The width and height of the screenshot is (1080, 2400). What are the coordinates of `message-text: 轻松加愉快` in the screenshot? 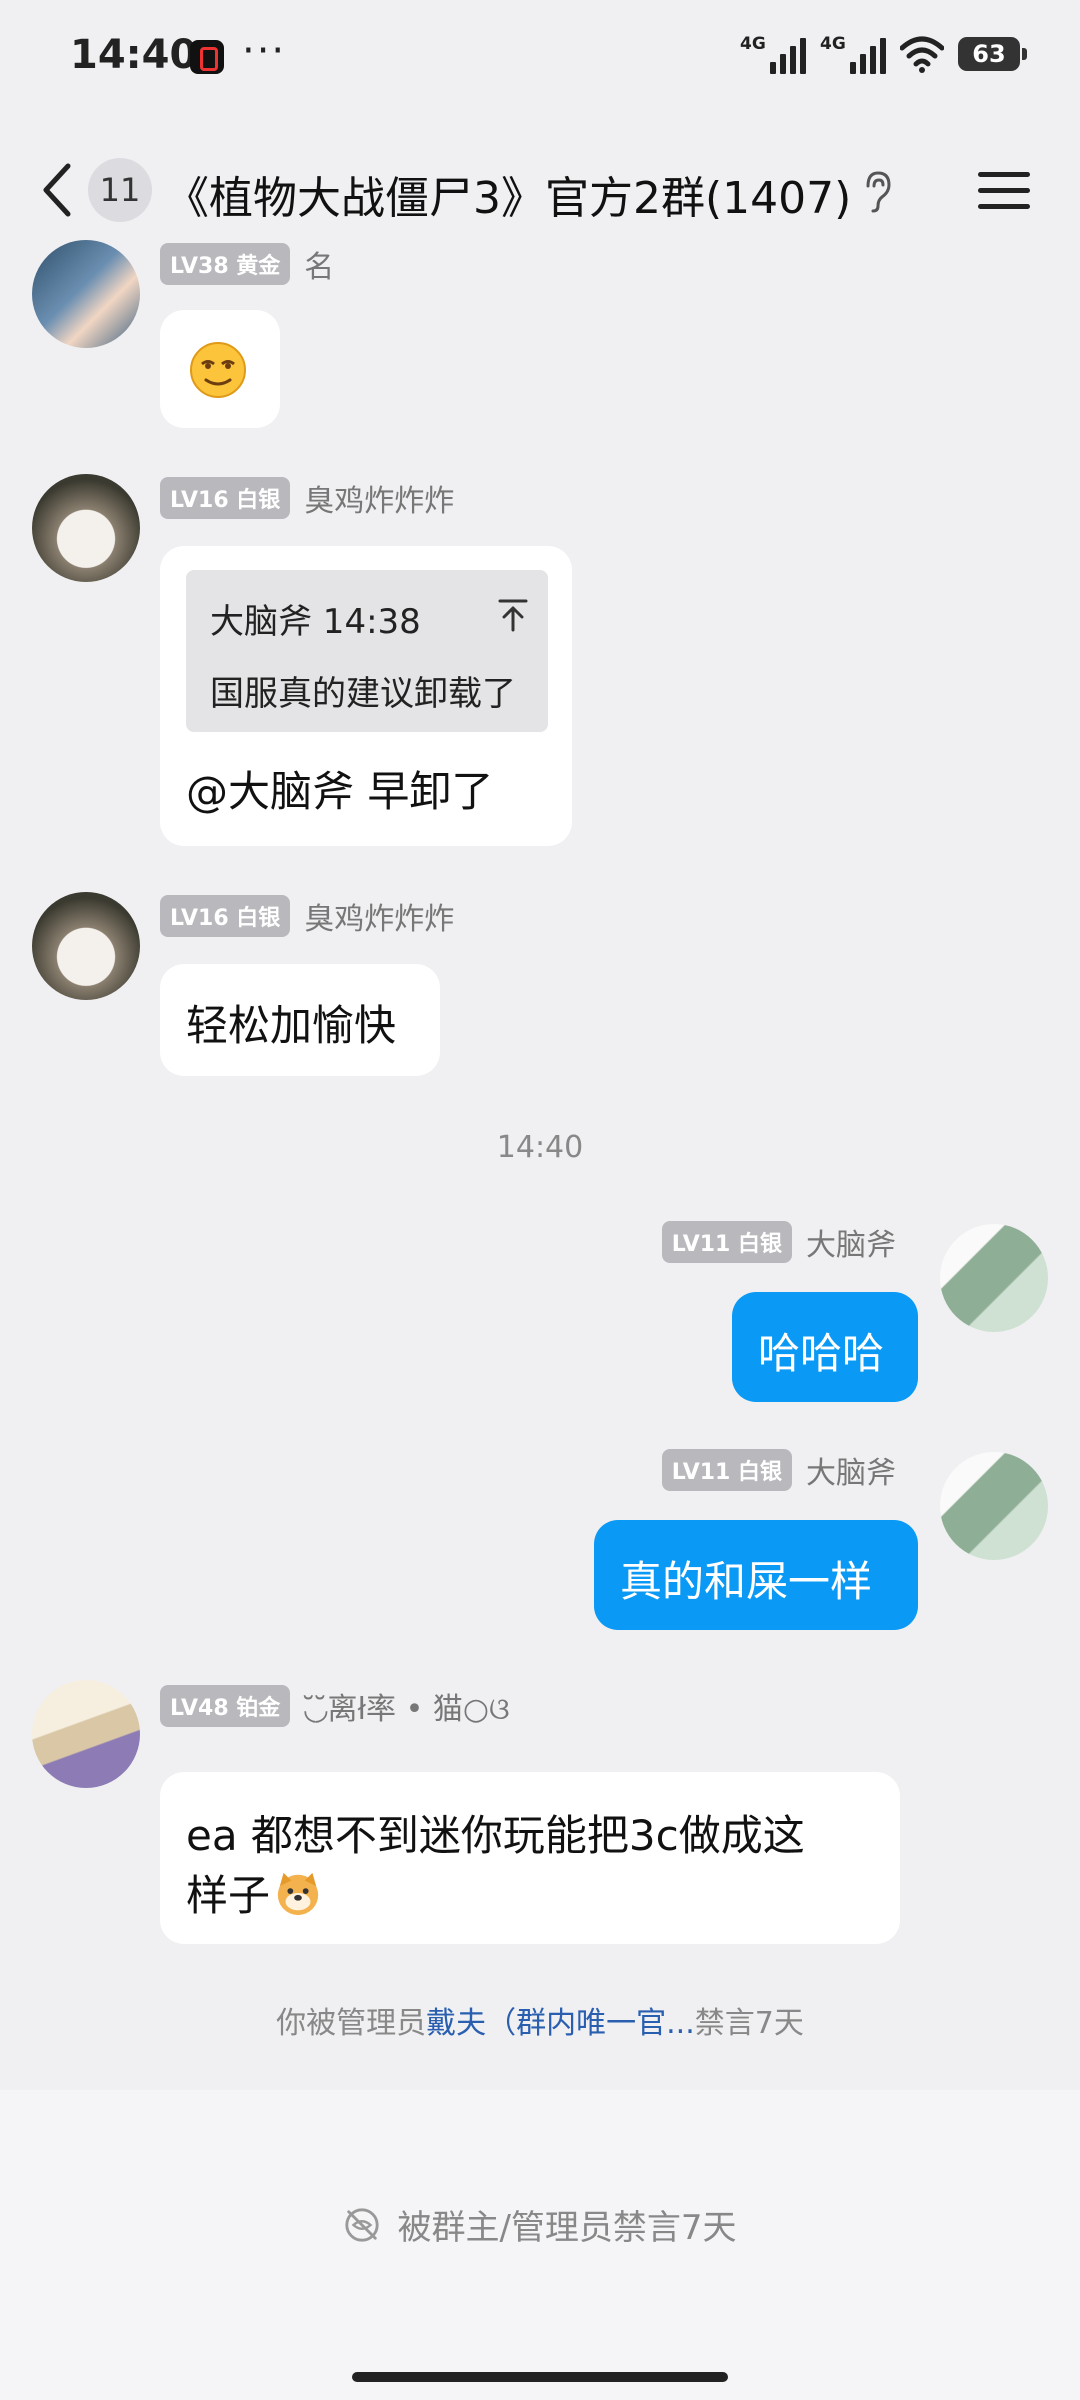 It's located at (291, 1025).